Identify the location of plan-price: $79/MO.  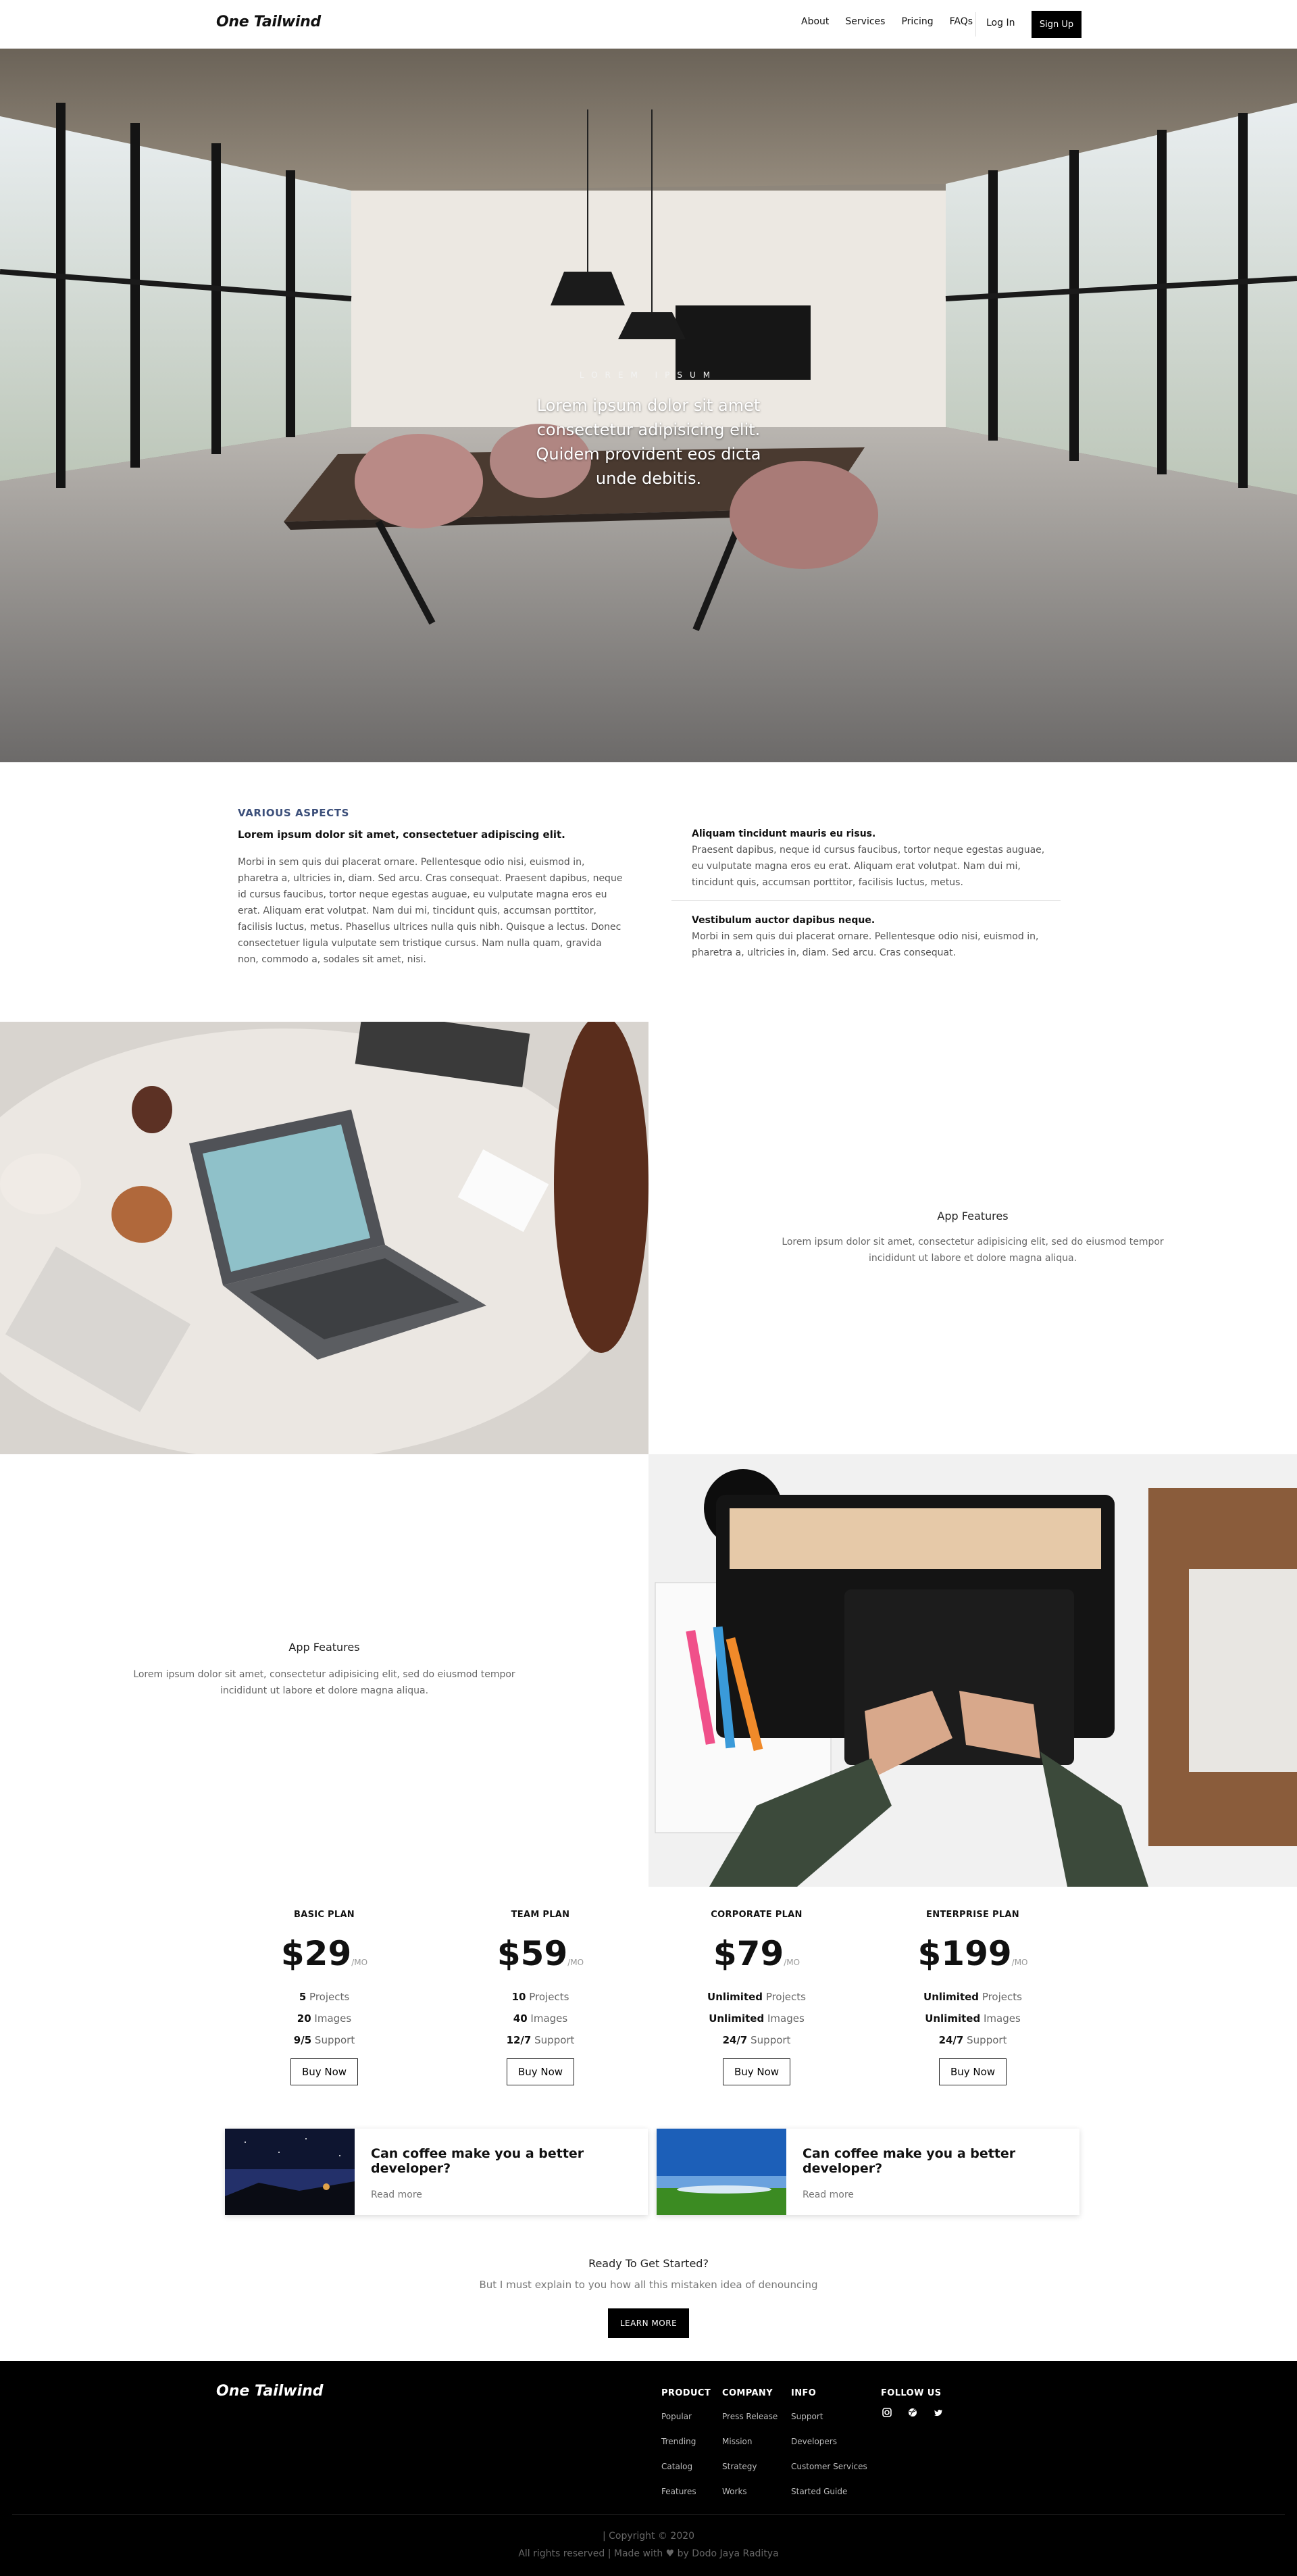
(756, 1954).